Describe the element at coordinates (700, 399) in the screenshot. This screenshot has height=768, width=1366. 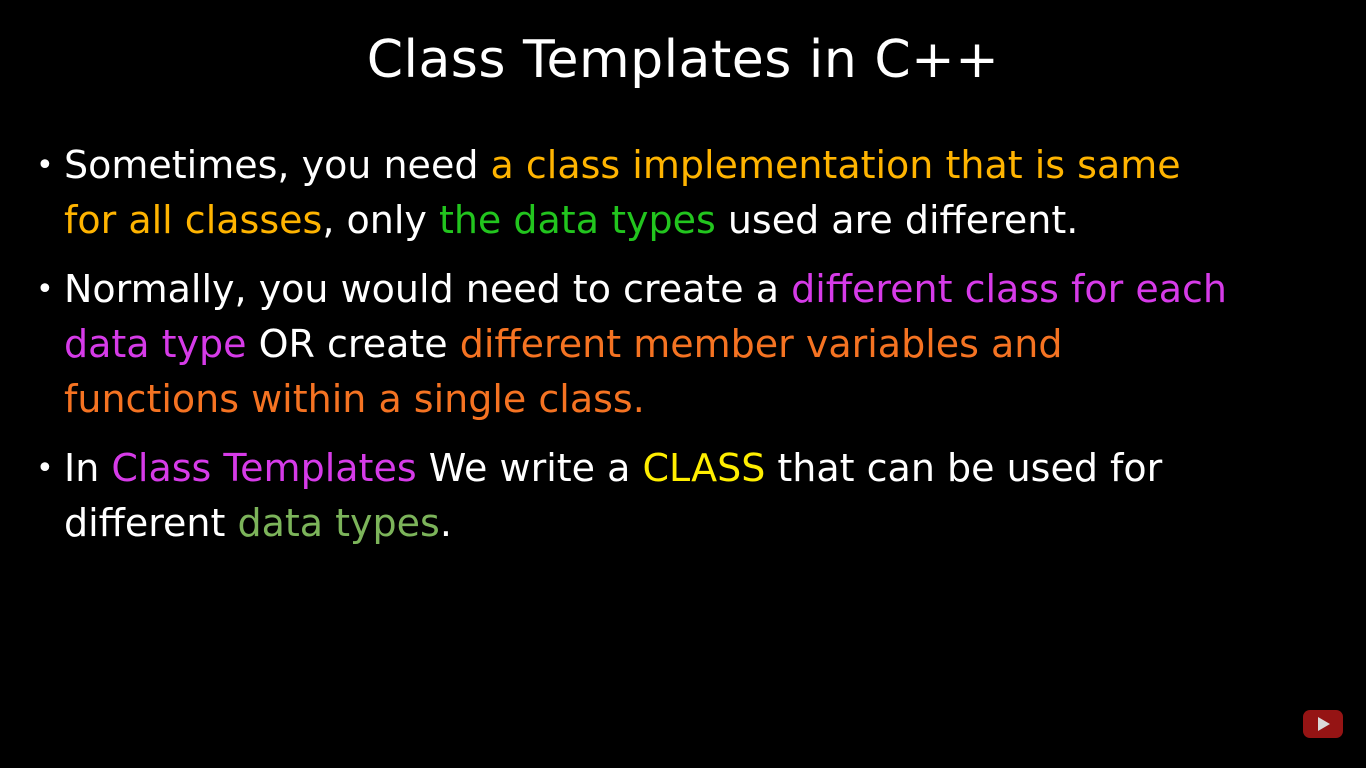
I see `bullet-line: functions within a single class.` at that location.